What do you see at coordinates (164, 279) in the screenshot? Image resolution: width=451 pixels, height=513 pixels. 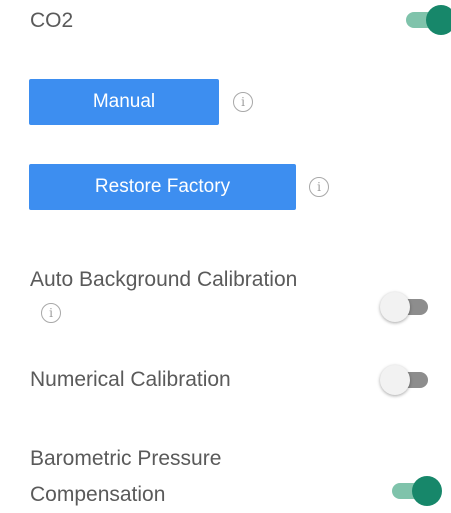 I see `auto-background-calibration-label: Auto Background Calibration` at bounding box center [164, 279].